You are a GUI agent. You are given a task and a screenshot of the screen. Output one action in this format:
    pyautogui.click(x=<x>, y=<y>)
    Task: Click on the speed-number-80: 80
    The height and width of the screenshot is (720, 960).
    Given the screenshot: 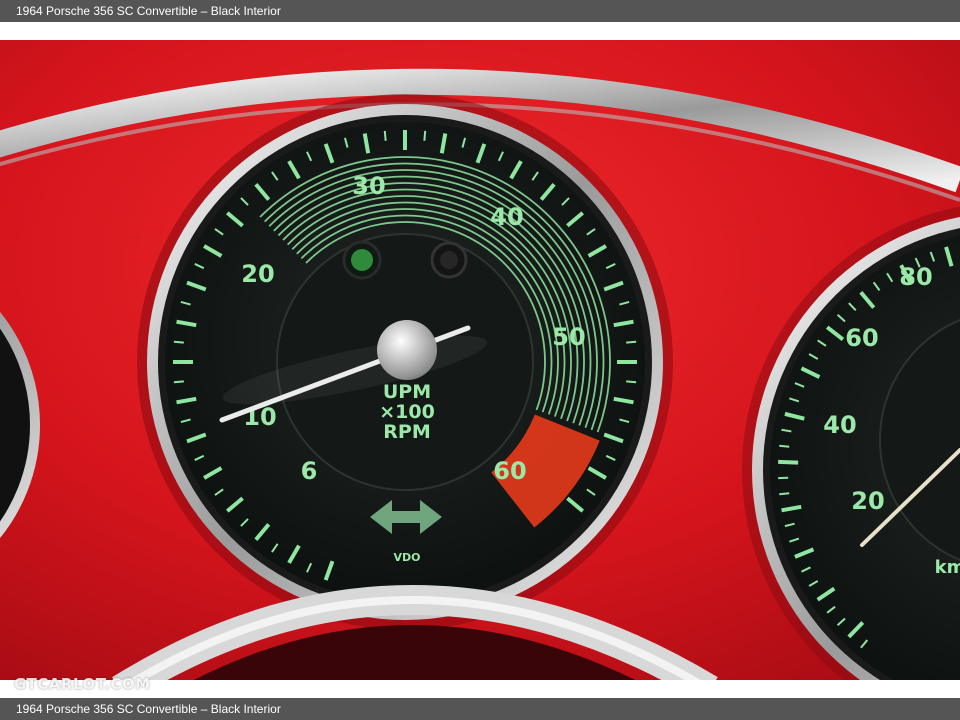 What is the action you would take?
    pyautogui.click(x=915, y=277)
    